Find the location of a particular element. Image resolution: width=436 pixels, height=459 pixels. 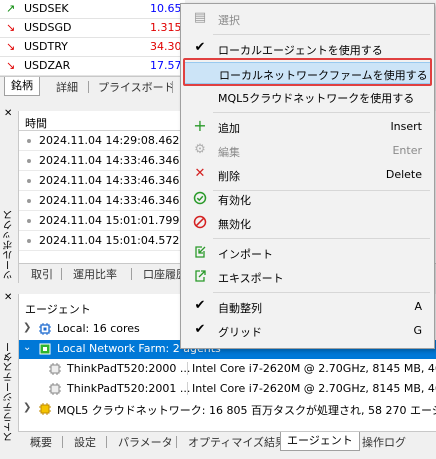

farm-icon is located at coordinates (45, 349).